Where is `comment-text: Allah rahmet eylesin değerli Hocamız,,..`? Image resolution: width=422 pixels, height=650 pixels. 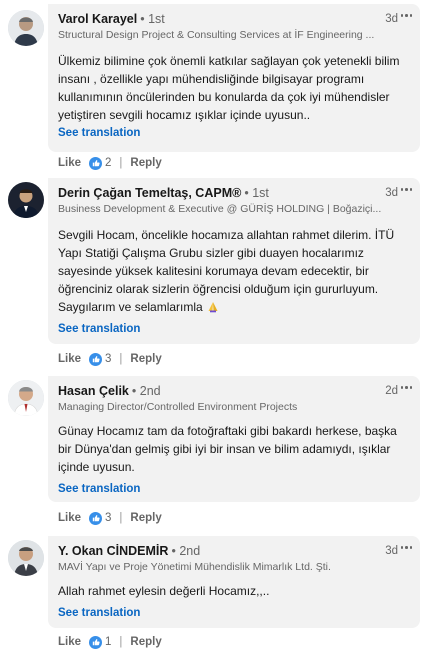
comment-text: Allah rahmet eylesin değerli Hocamız,,.. is located at coordinates (234, 591).